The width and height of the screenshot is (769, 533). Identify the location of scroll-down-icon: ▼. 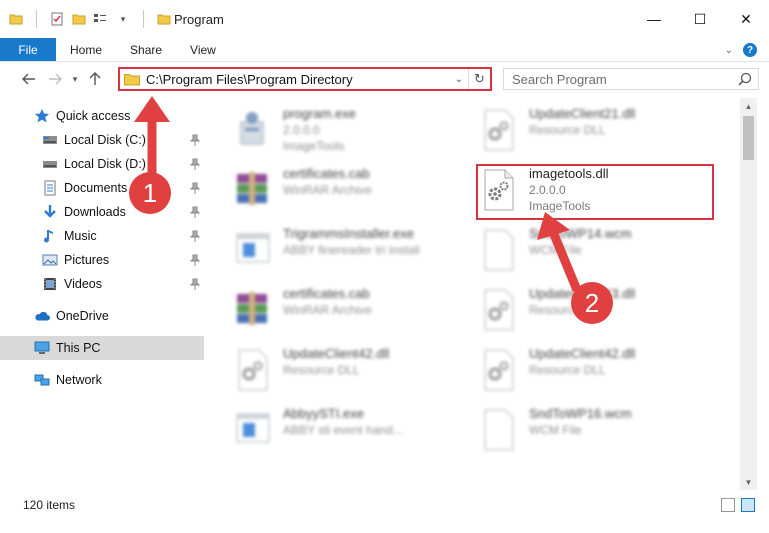
(748, 482).